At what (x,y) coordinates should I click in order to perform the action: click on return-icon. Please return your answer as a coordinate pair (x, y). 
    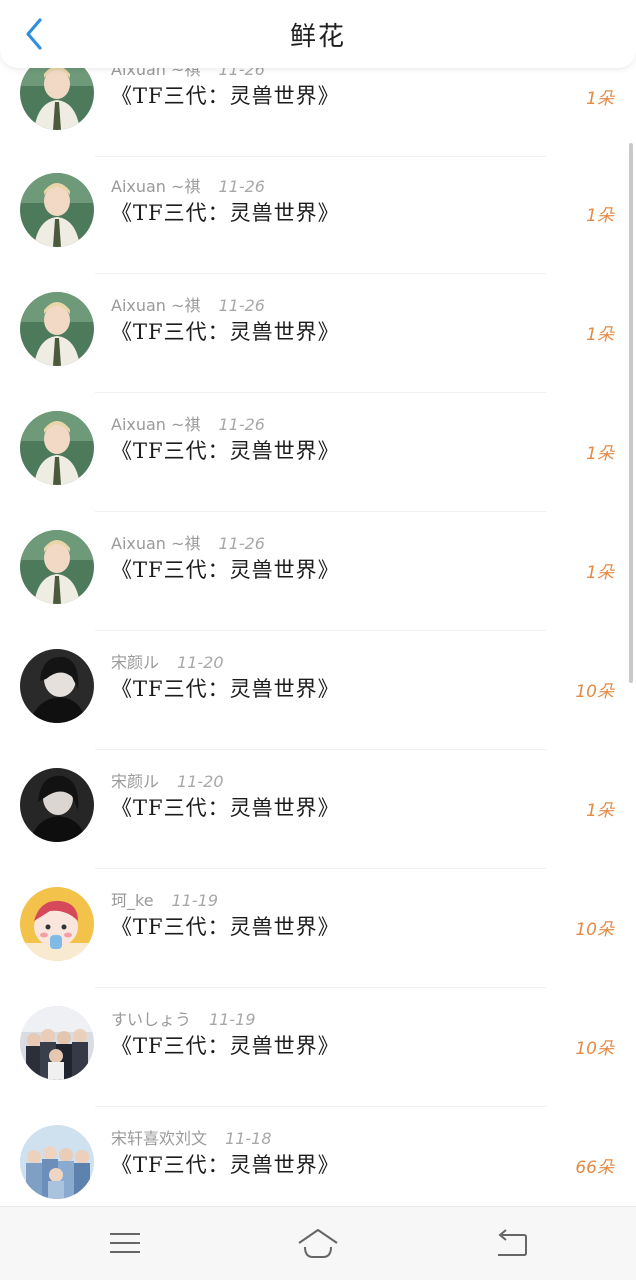
    Looking at the image, I should click on (512, 1242).